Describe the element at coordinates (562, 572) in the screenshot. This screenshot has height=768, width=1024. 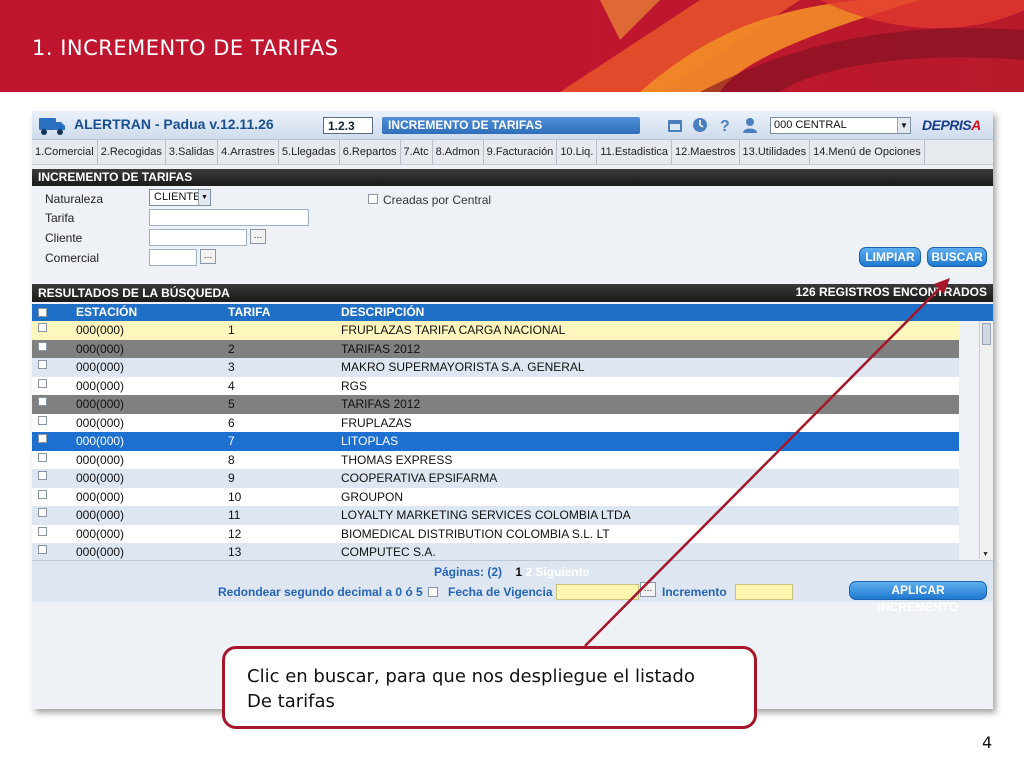
I see `next-page-link: Siguiente` at that location.